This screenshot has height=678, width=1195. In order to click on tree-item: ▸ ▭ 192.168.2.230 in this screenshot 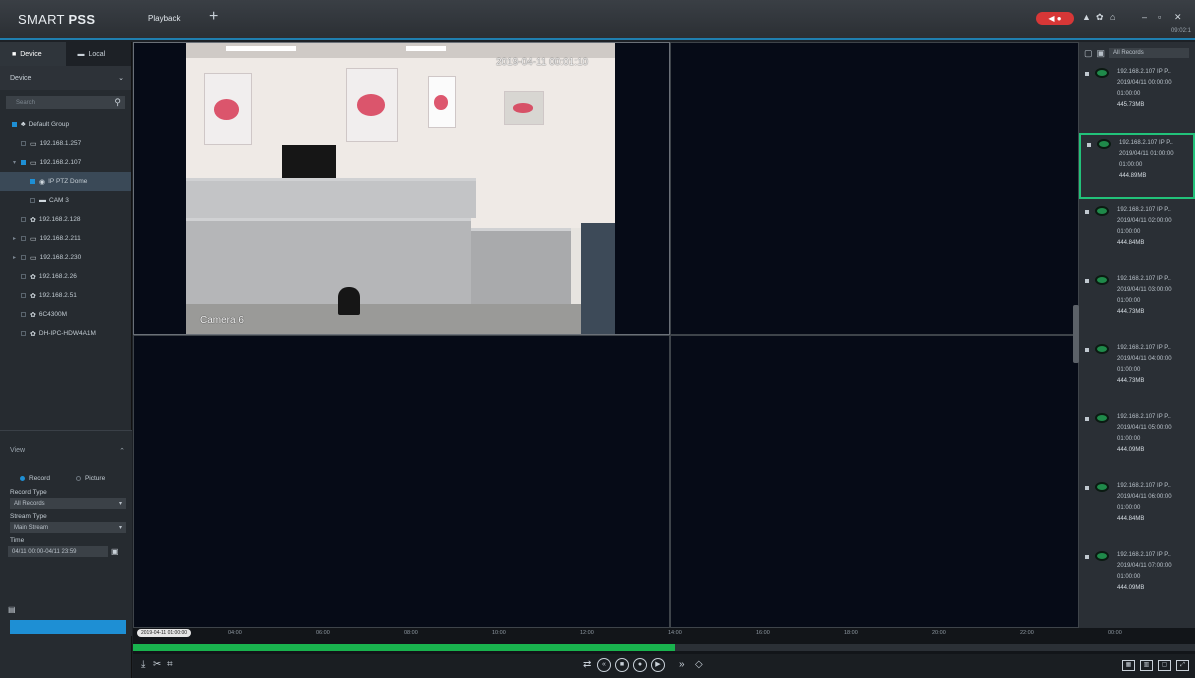, I will do `click(65, 257)`.